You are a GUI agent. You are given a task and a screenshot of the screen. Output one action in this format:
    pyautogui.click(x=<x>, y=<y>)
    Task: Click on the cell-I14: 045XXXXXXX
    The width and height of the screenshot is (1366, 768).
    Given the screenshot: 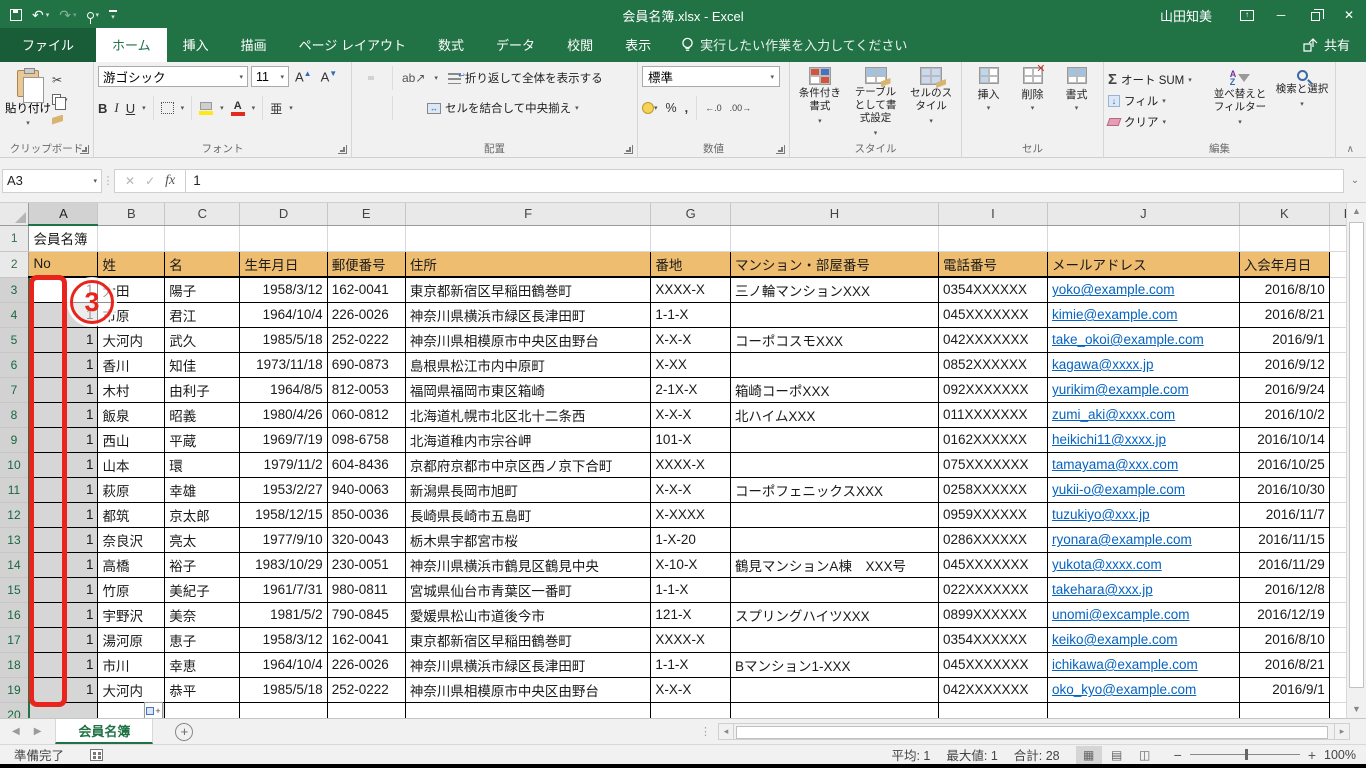 What is the action you would take?
    pyautogui.click(x=992, y=564)
    